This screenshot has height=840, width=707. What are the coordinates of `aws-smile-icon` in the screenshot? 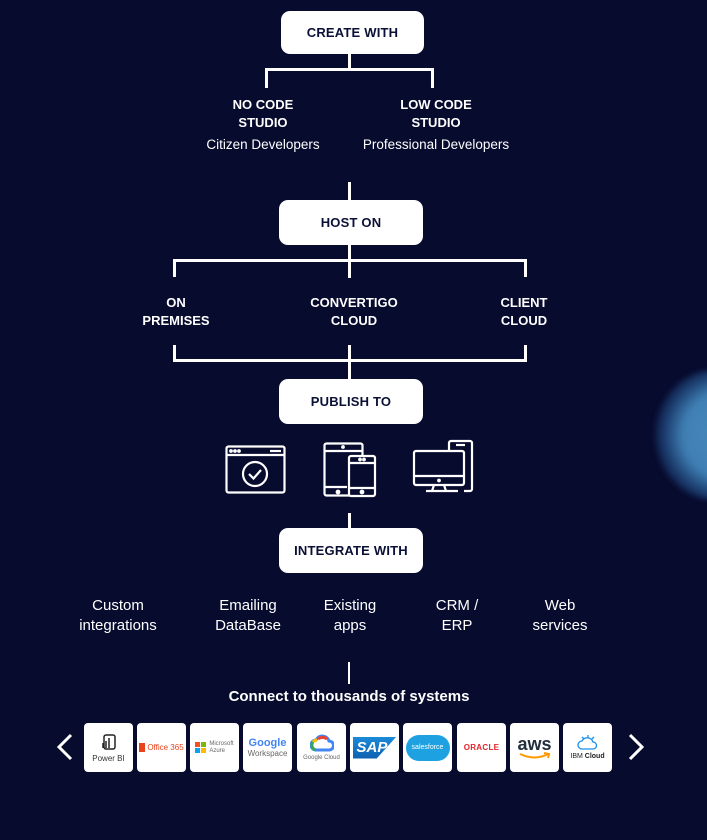 It's located at (534, 754).